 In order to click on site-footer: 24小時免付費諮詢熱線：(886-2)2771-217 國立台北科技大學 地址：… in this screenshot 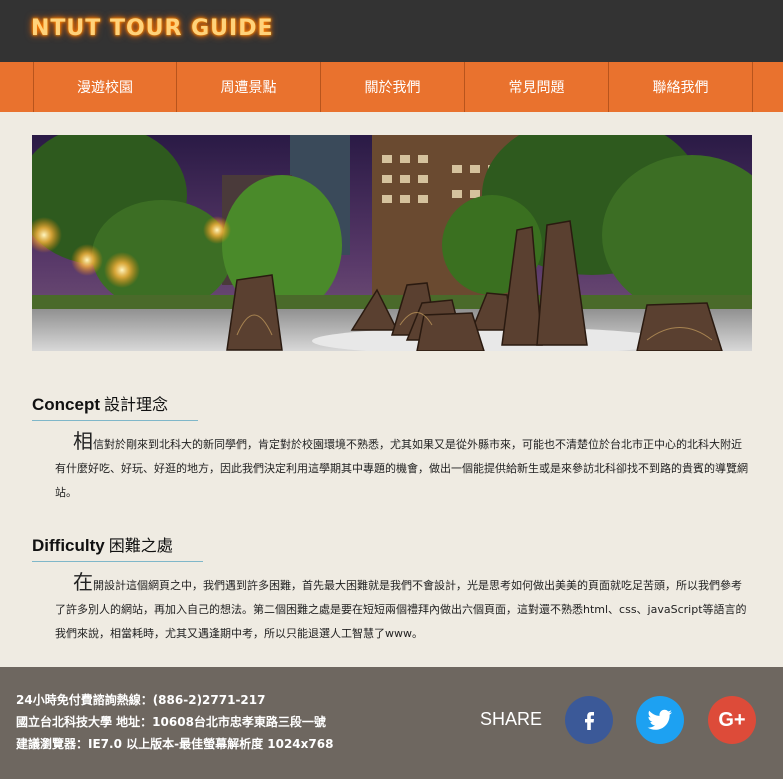, I will do `click(391, 723)`.